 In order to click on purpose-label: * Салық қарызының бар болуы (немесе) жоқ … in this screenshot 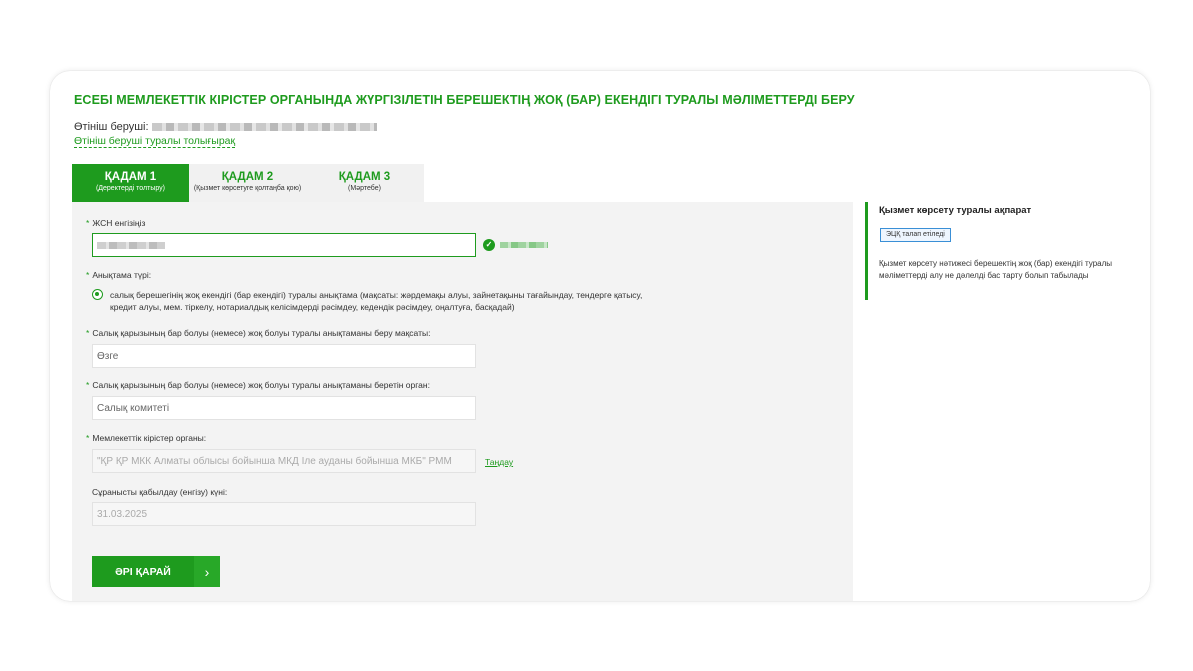, I will do `click(258, 333)`.